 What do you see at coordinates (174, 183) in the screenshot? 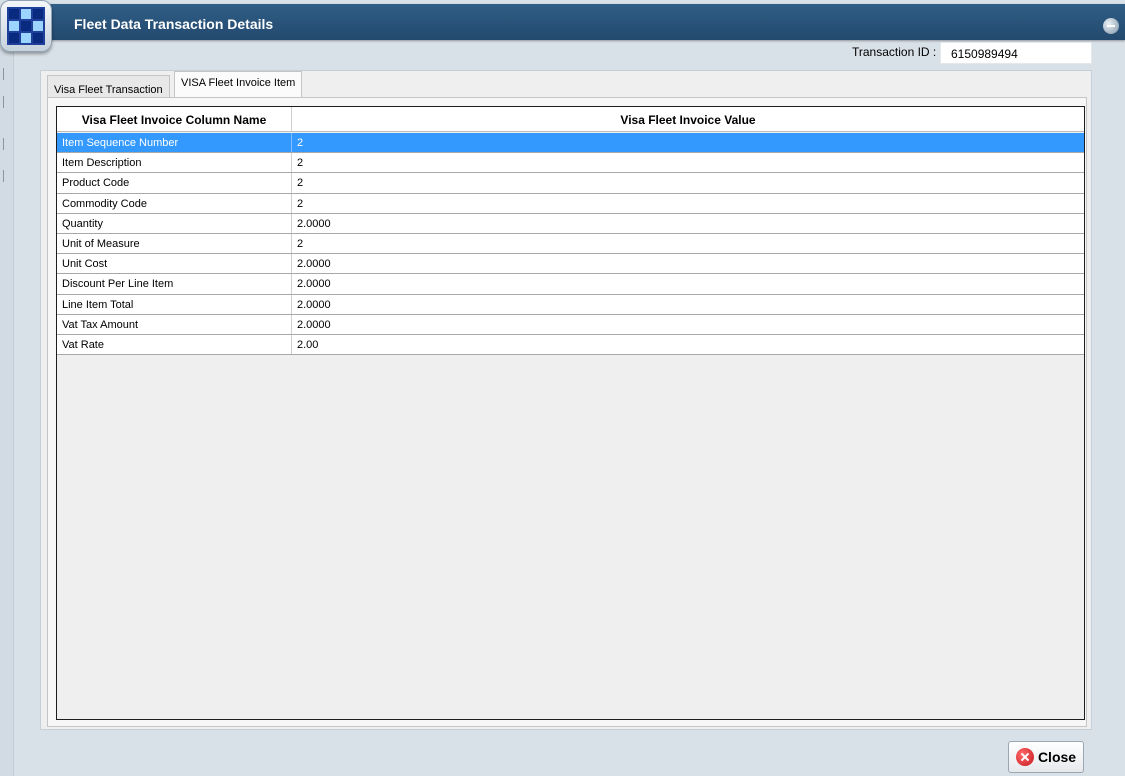
I see `row-name-cell: Product Code` at bounding box center [174, 183].